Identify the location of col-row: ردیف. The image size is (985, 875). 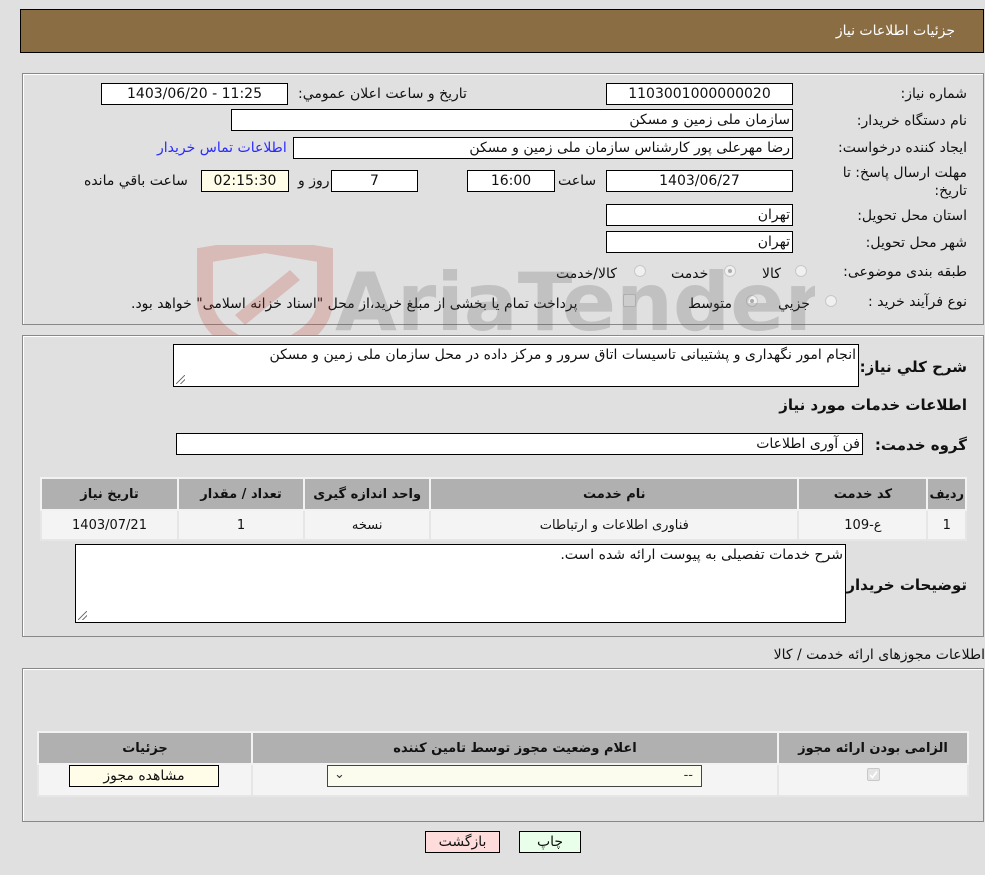
(946, 494).